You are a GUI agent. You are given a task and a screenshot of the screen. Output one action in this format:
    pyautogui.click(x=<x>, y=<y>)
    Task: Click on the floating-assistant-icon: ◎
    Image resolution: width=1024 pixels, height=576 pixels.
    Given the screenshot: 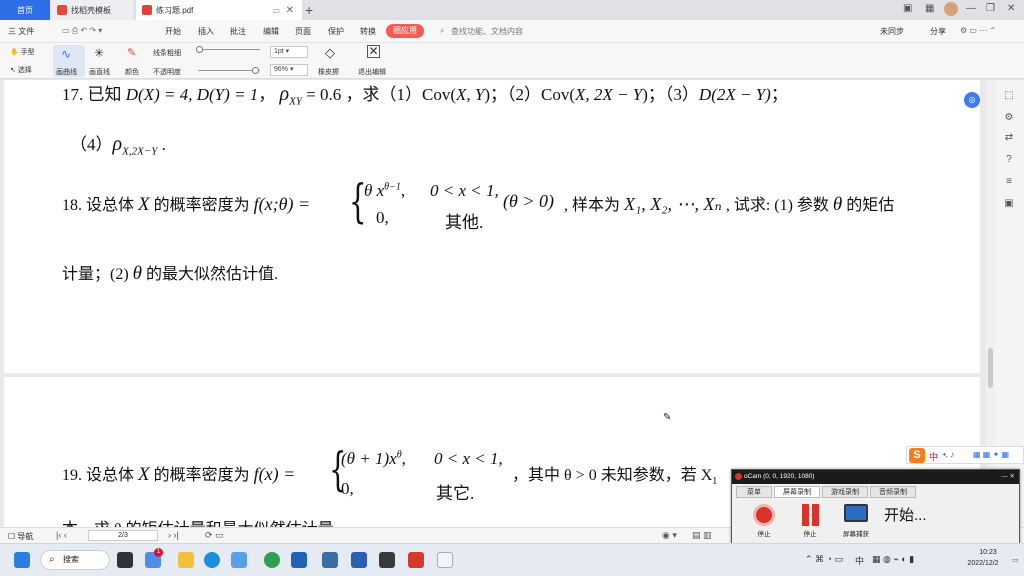 What is the action you would take?
    pyautogui.click(x=972, y=100)
    